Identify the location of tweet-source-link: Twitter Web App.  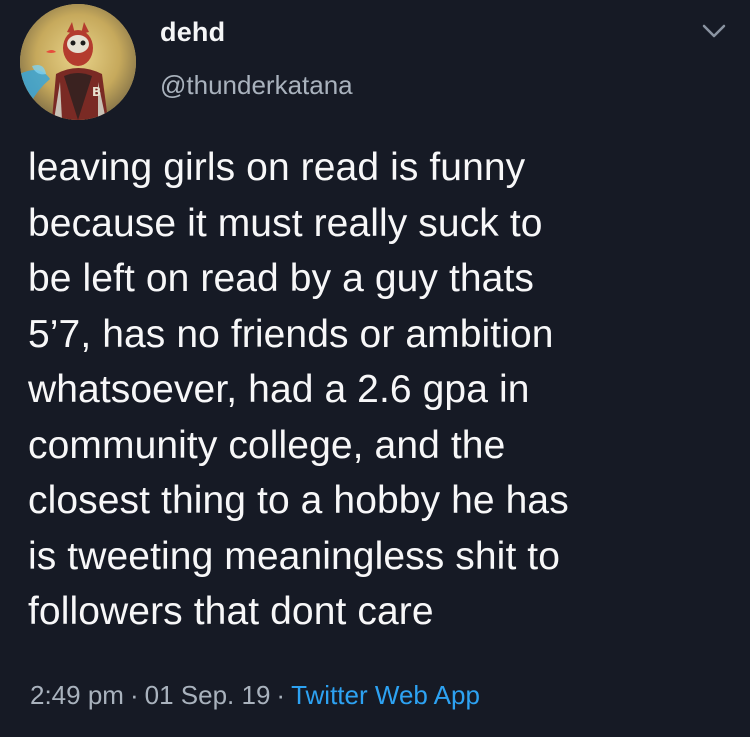
(385, 695).